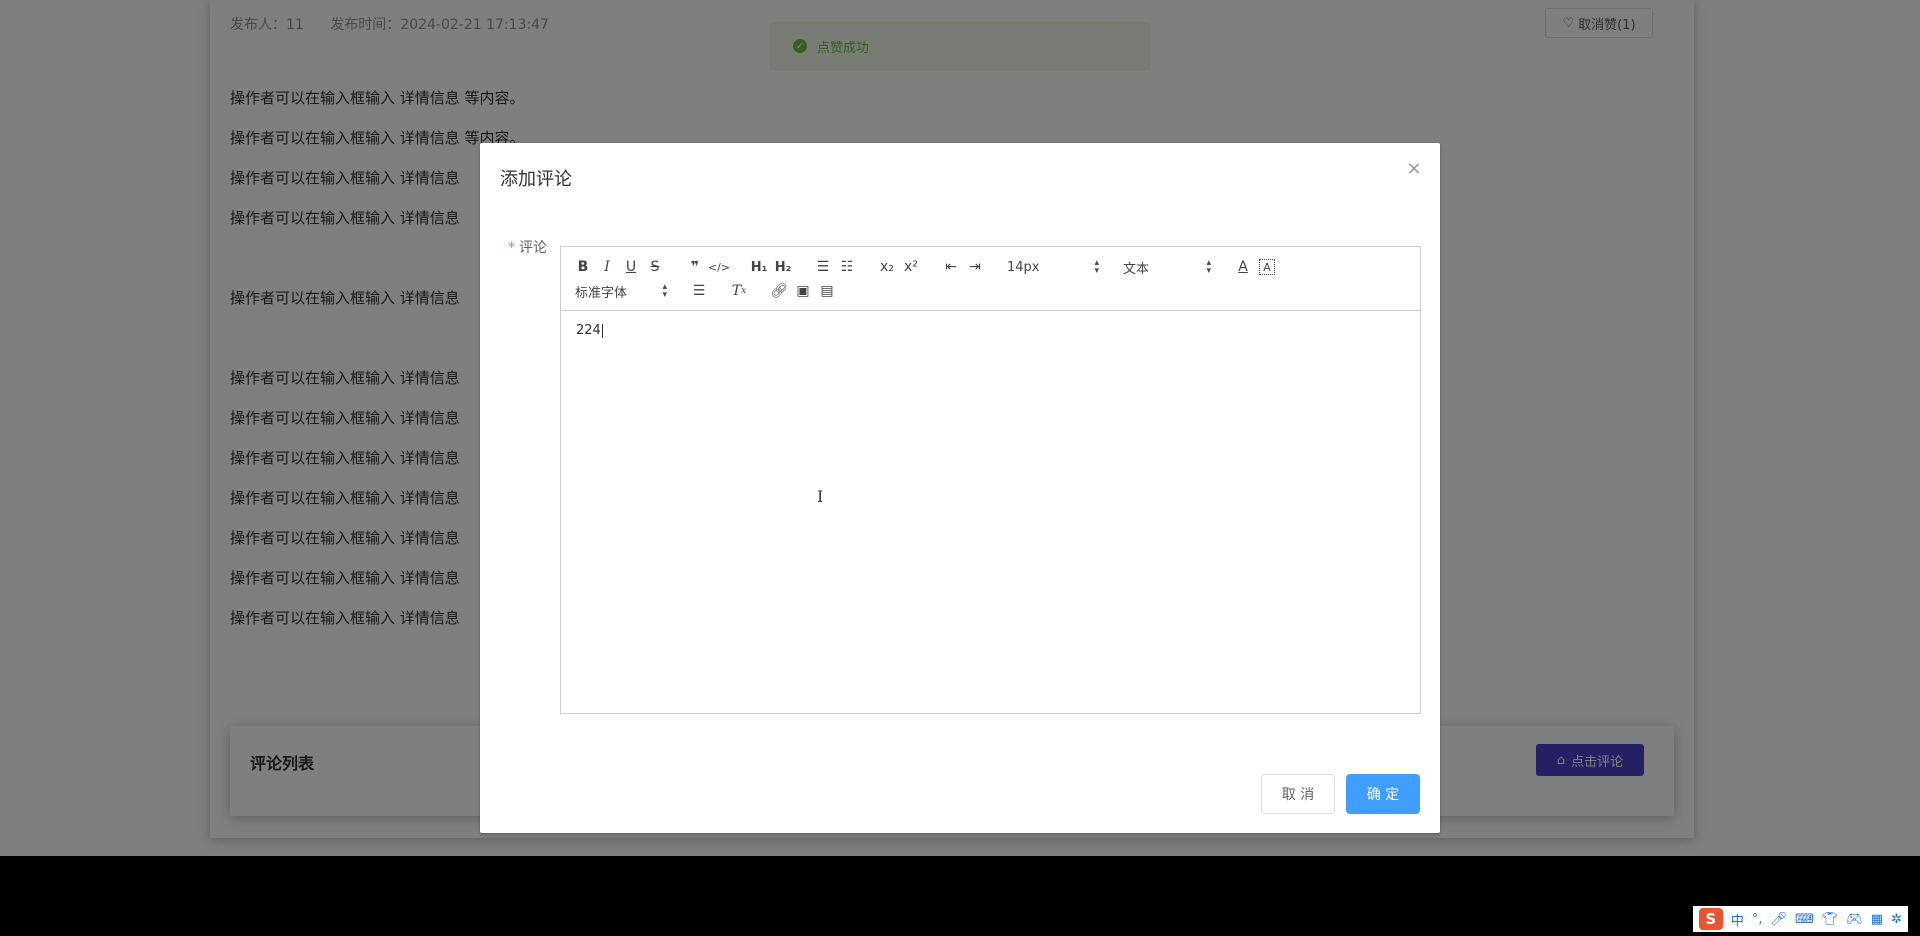  What do you see at coordinates (1414, 169) in the screenshot?
I see `close-icon: ×` at bounding box center [1414, 169].